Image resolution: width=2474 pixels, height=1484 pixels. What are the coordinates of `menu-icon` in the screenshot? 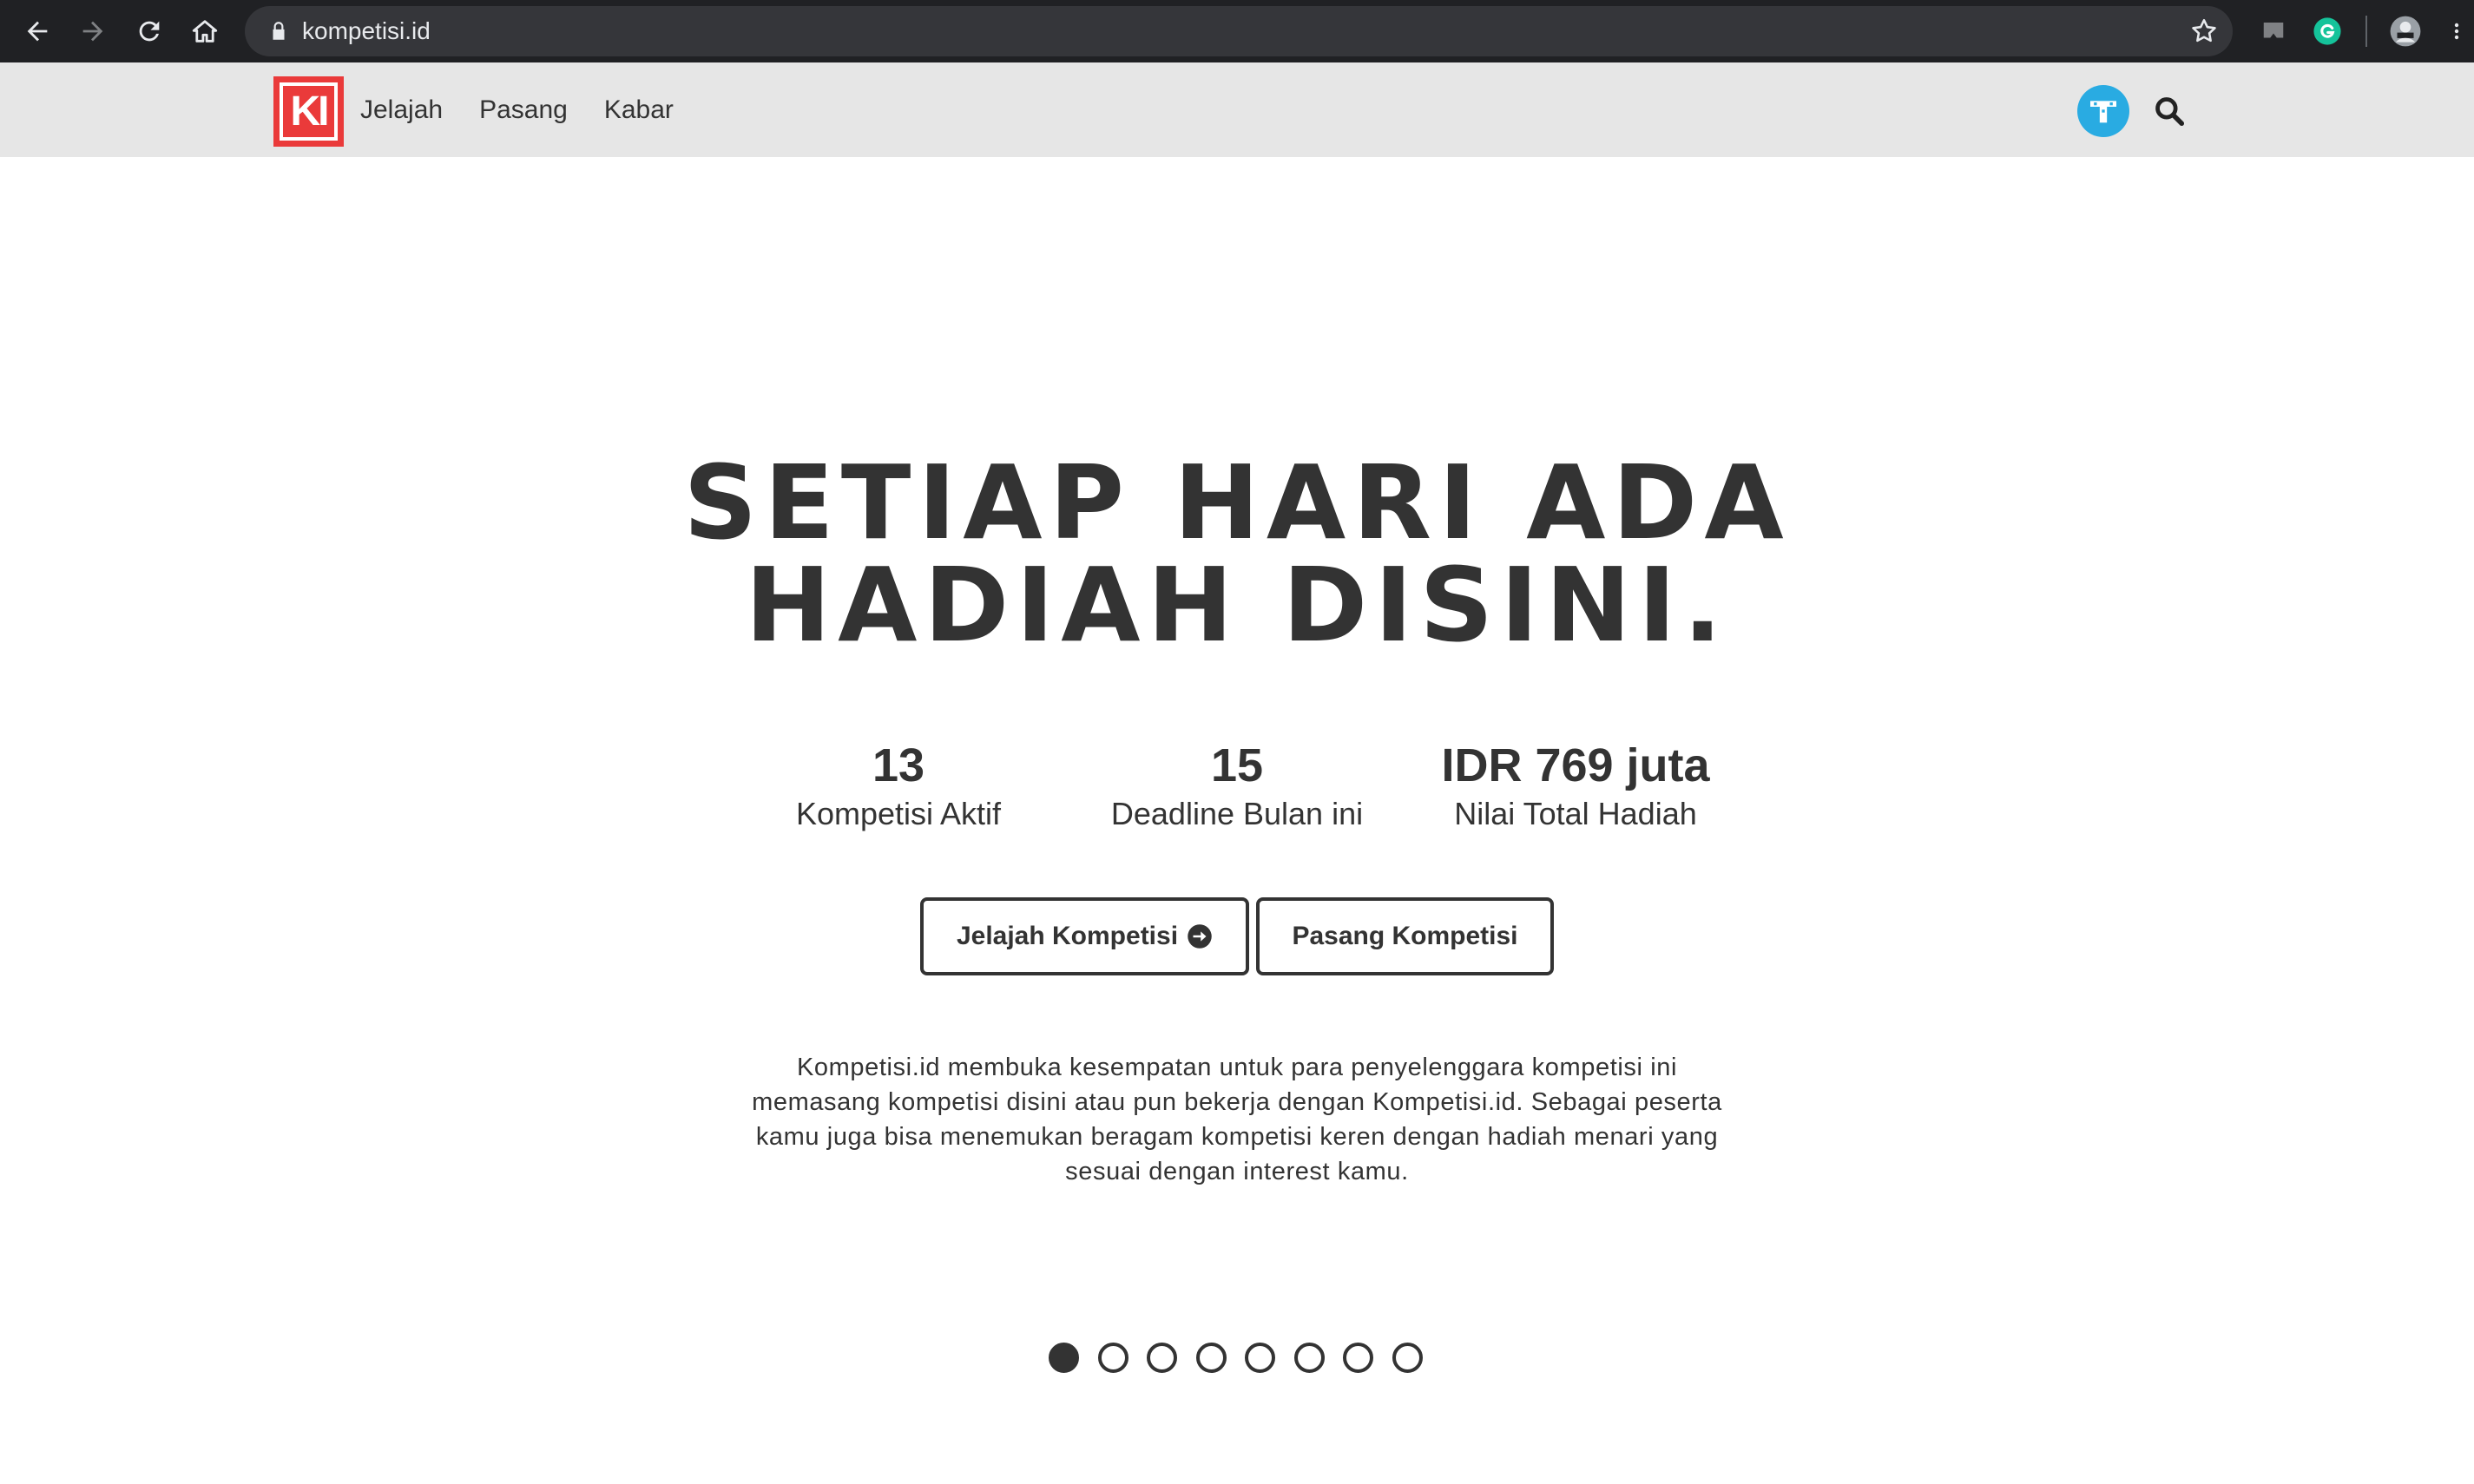 It's located at (2457, 31).